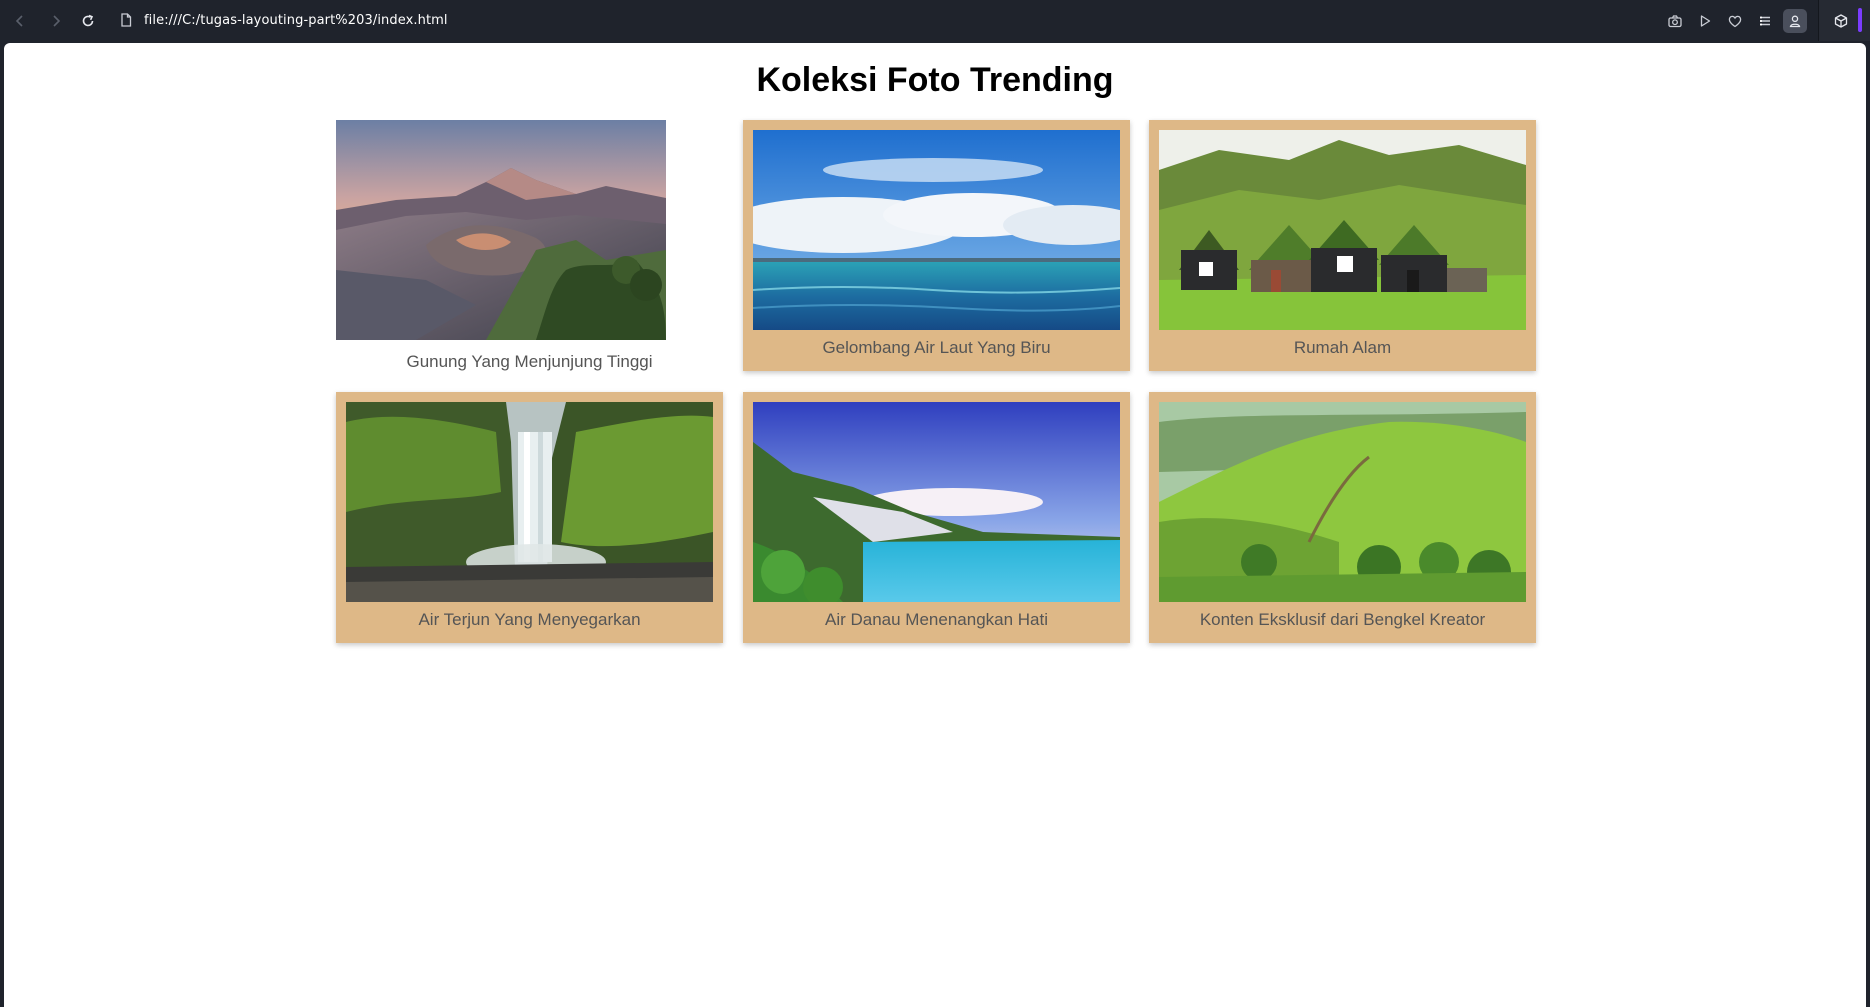  Describe the element at coordinates (1841, 21) in the screenshot. I see `extension-cube-icon` at that location.